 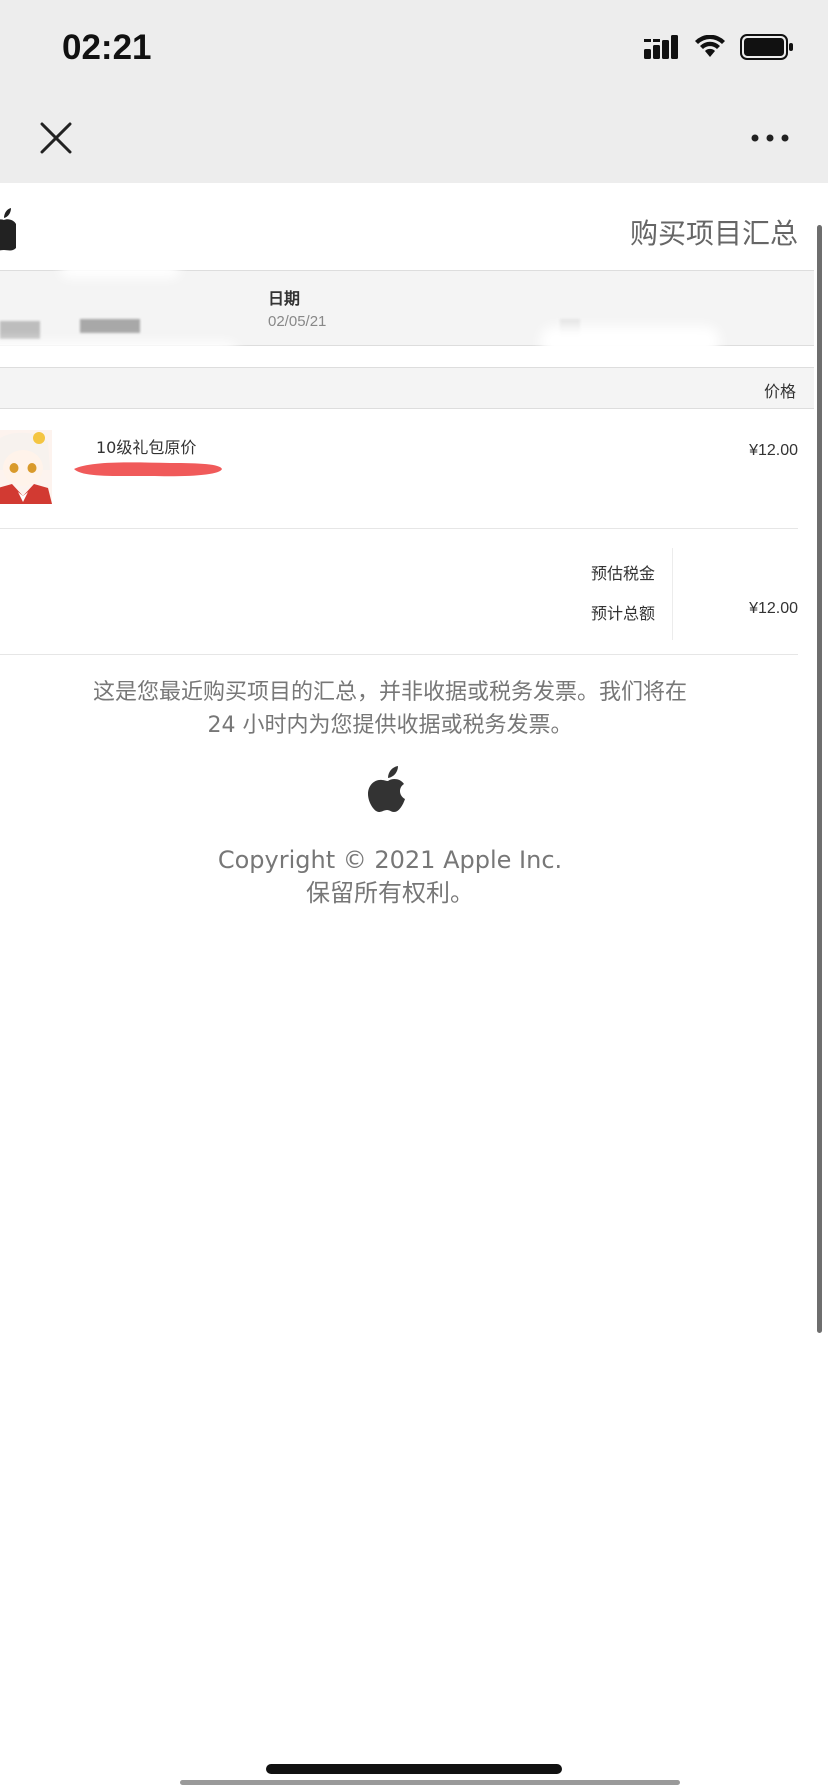 I want to click on vertical-scrollbar, so click(x=819, y=779).